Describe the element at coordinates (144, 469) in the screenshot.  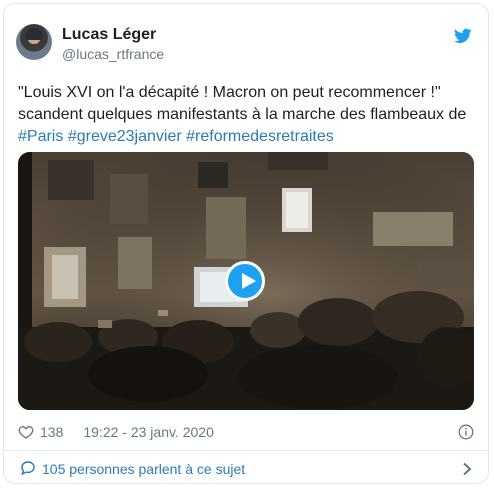
I see `conversation-label: 105 personnes parlent à ce sujet` at that location.